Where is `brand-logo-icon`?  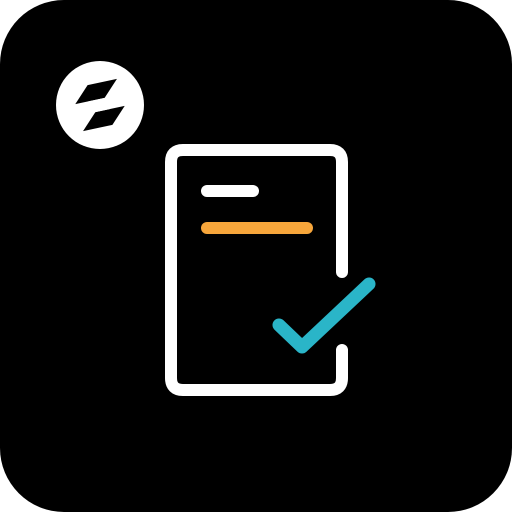 brand-logo-icon is located at coordinates (100, 105).